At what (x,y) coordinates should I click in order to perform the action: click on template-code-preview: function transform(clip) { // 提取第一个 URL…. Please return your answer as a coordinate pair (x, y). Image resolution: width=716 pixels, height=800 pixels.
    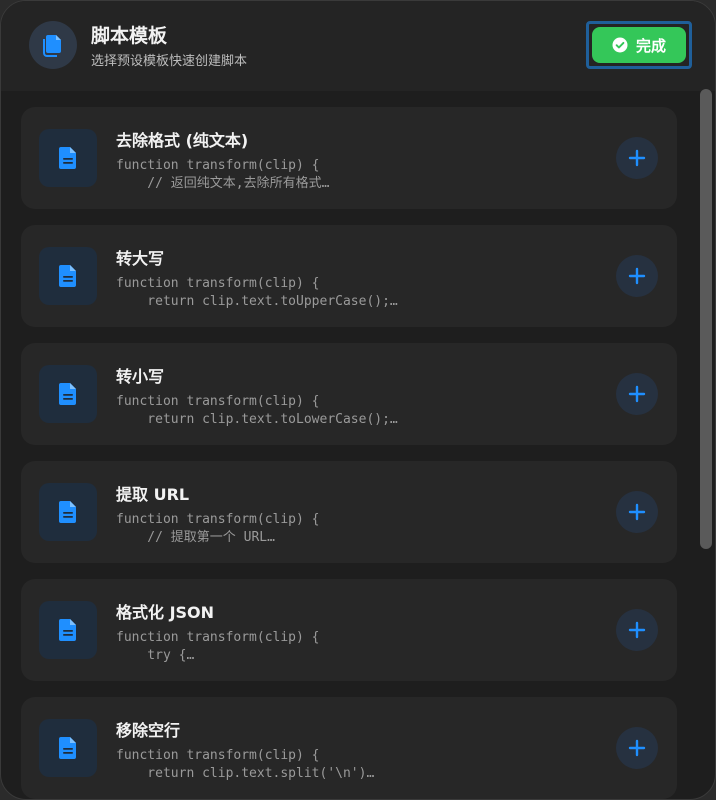
    Looking at the image, I should click on (218, 528).